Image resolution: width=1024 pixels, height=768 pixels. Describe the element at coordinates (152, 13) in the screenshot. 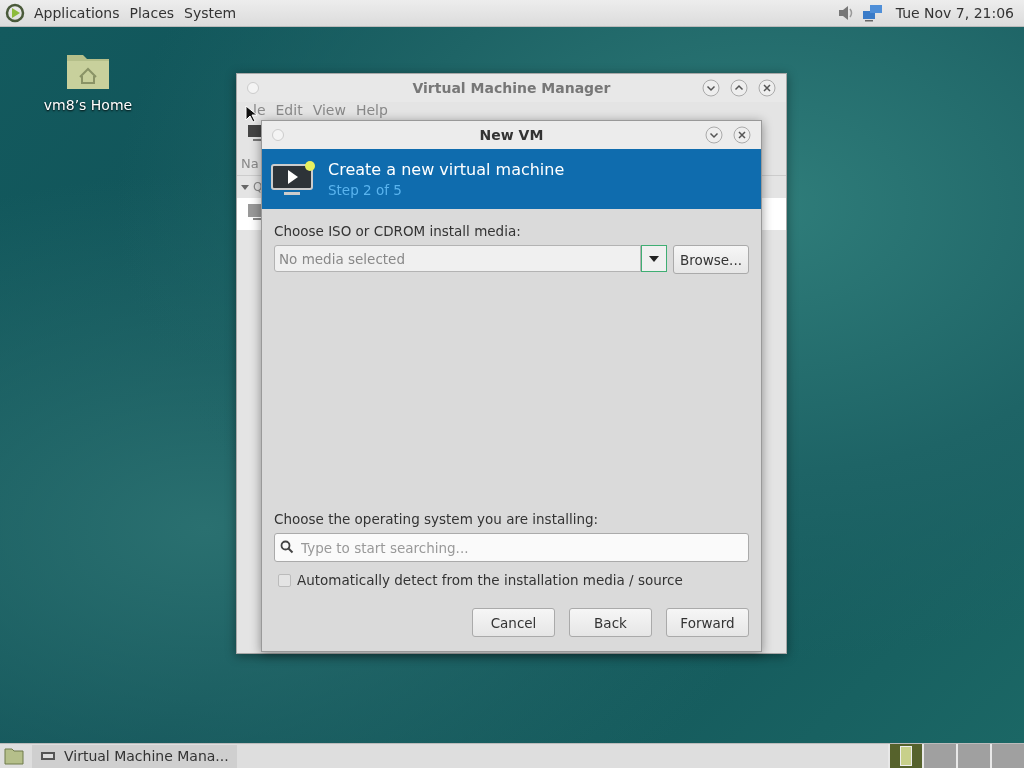

I see `panel-menu: Places` at that location.